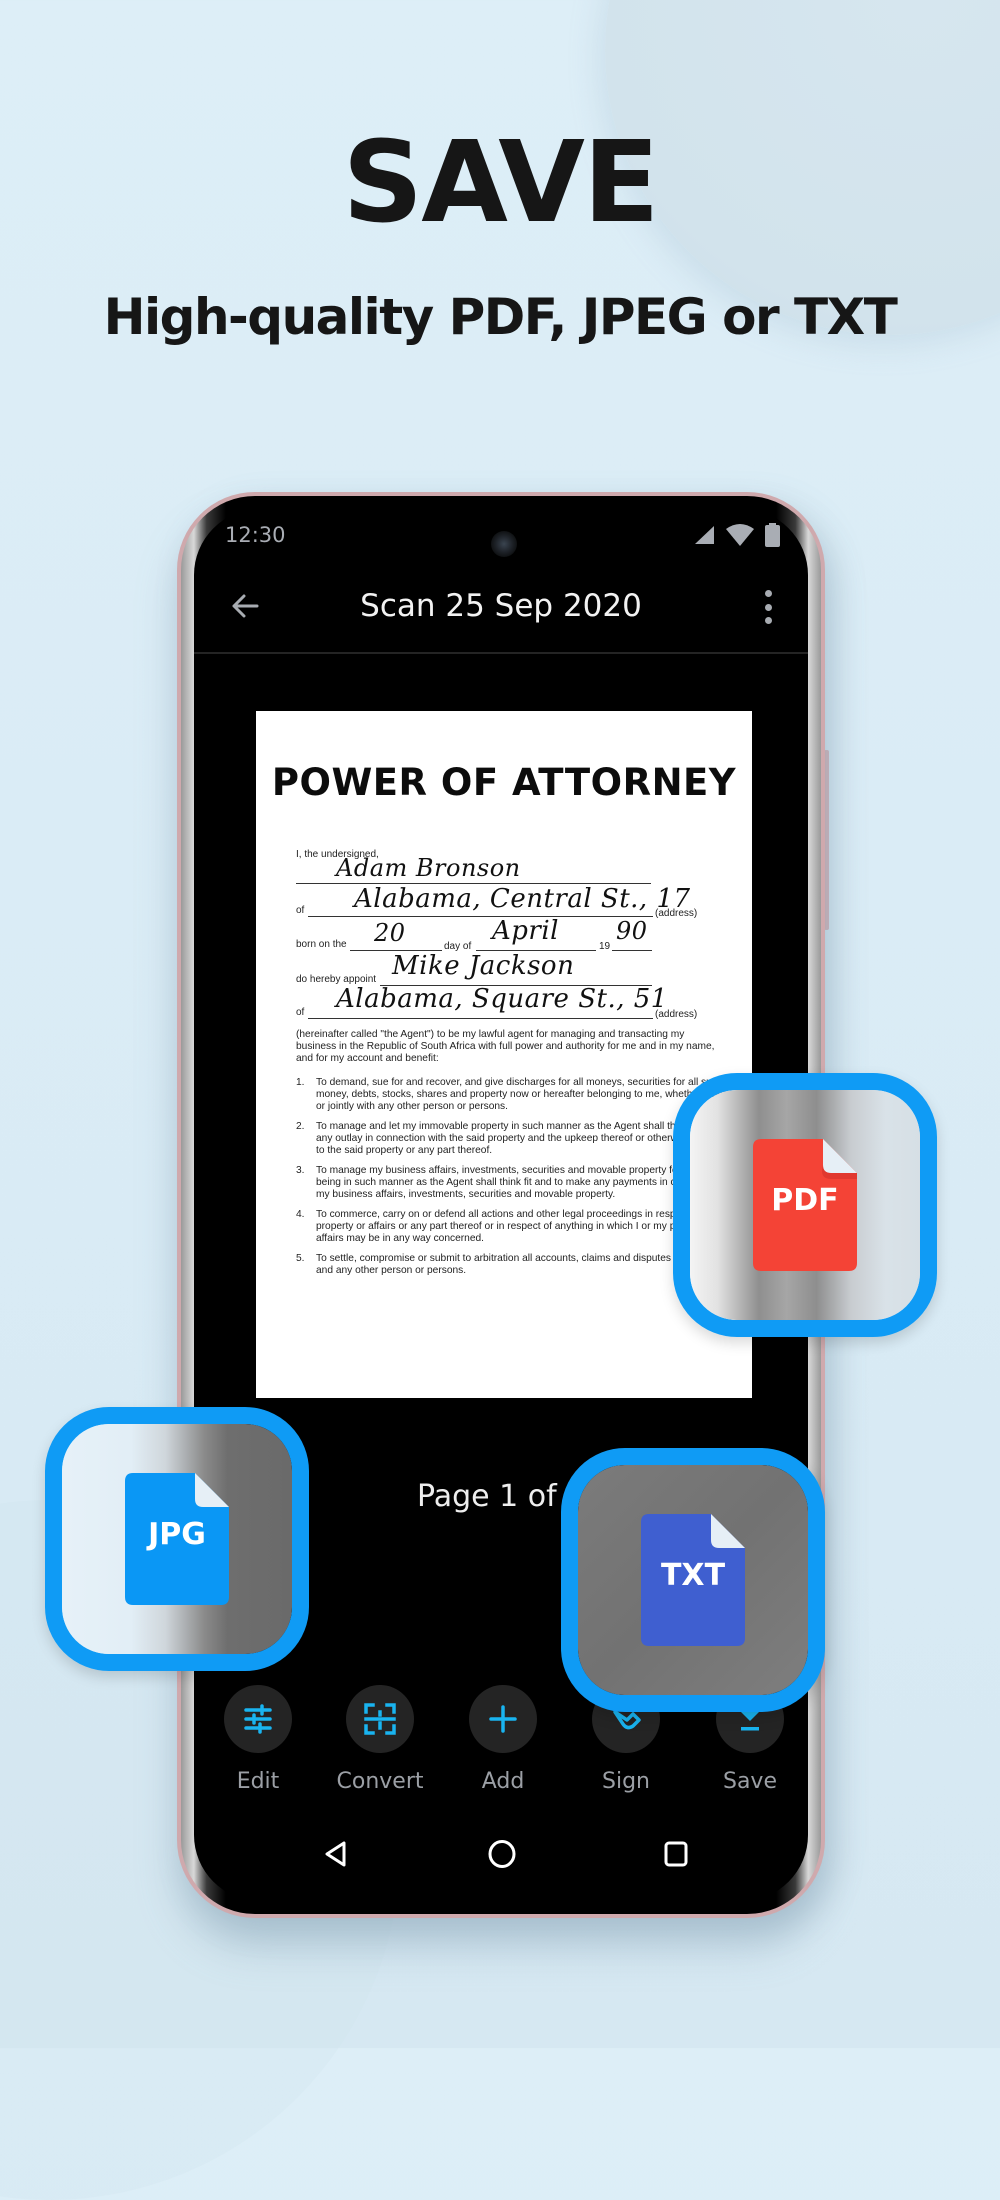 The height and width of the screenshot is (2200, 1000). I want to click on doc-item-number: 2., so click(300, 1126).